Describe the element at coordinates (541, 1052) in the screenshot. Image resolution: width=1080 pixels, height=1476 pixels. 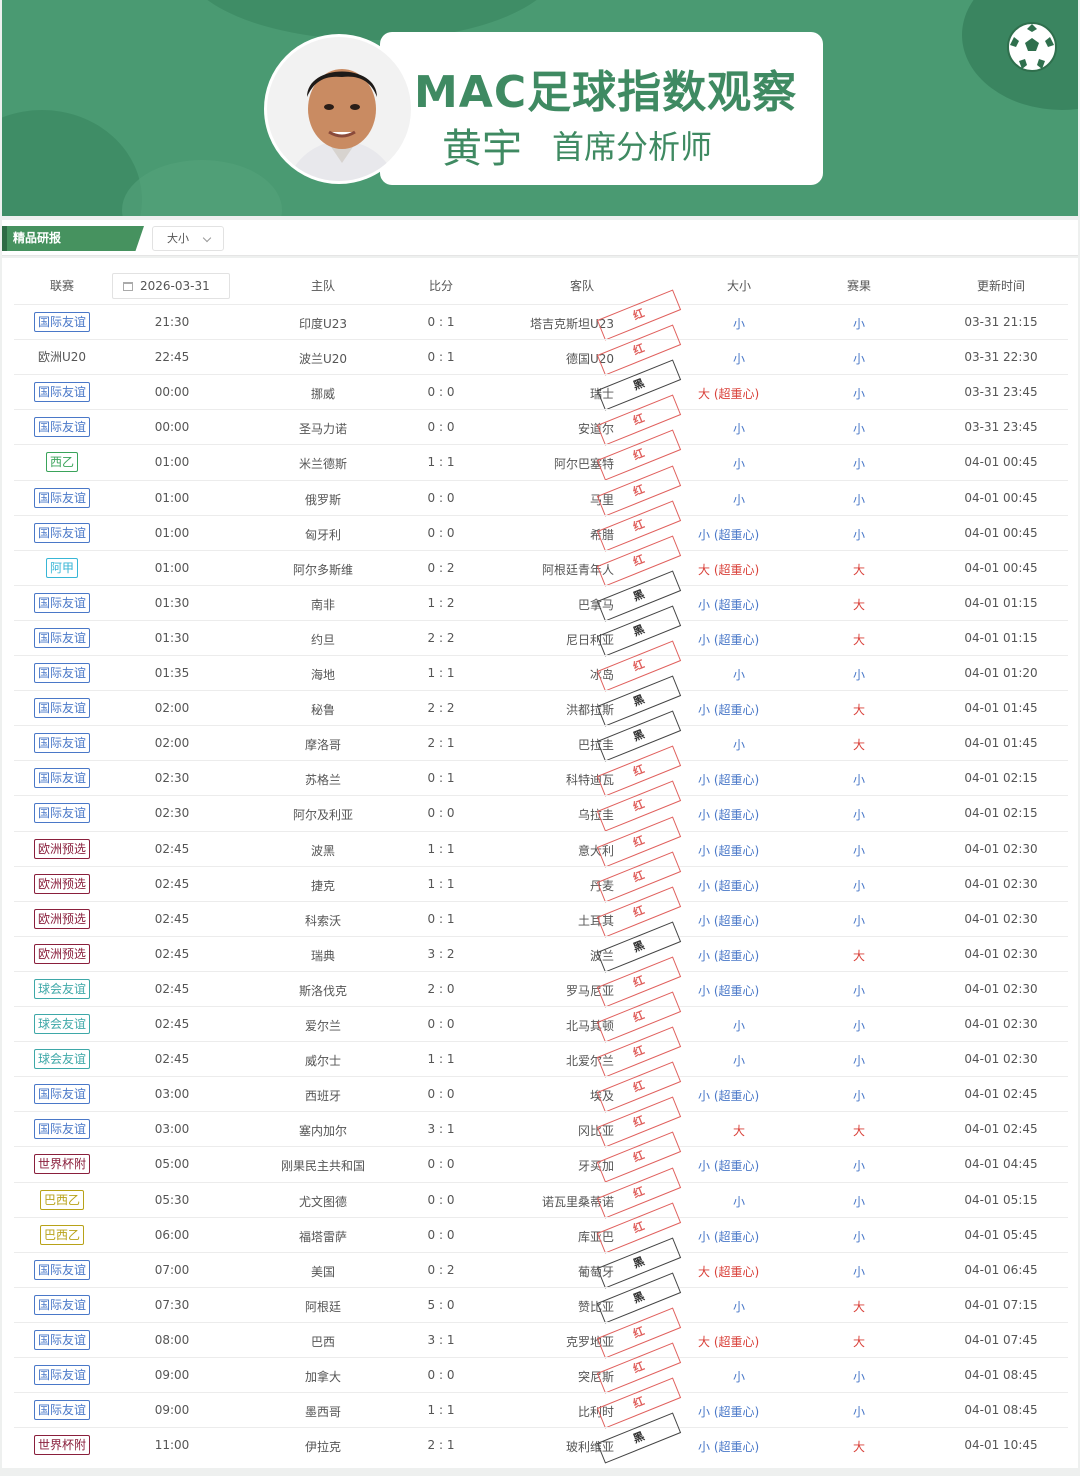
I see `table-row: 球会友谊 02:45 威尔士 1 : 1 北爱尔兰红小小 04-01 02:30` at that location.